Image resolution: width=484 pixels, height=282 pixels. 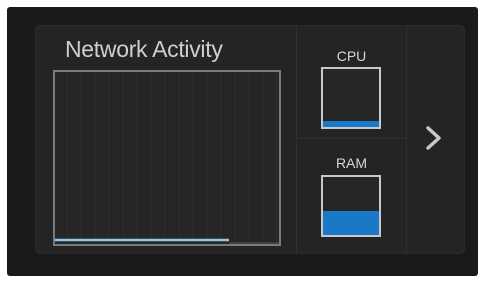 I want to click on next-page-button, so click(x=436, y=139).